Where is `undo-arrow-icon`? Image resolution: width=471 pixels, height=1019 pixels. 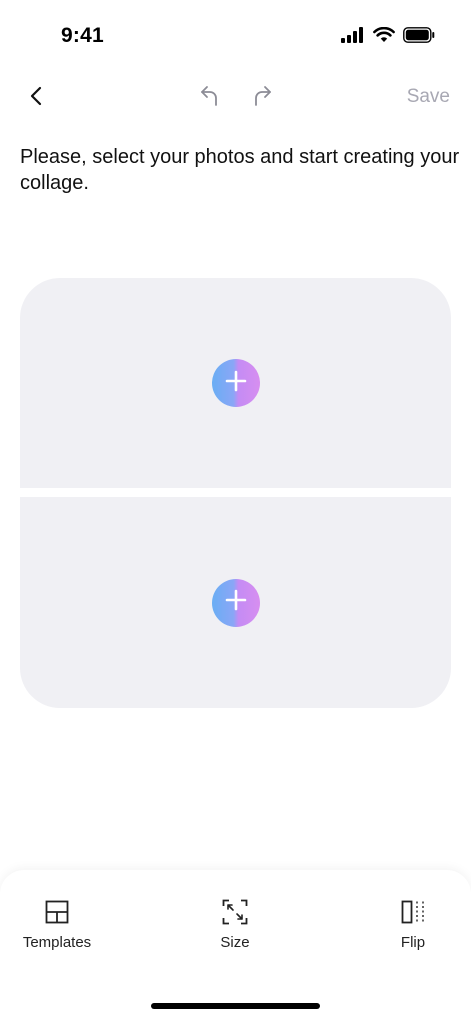
undo-arrow-icon is located at coordinates (209, 98).